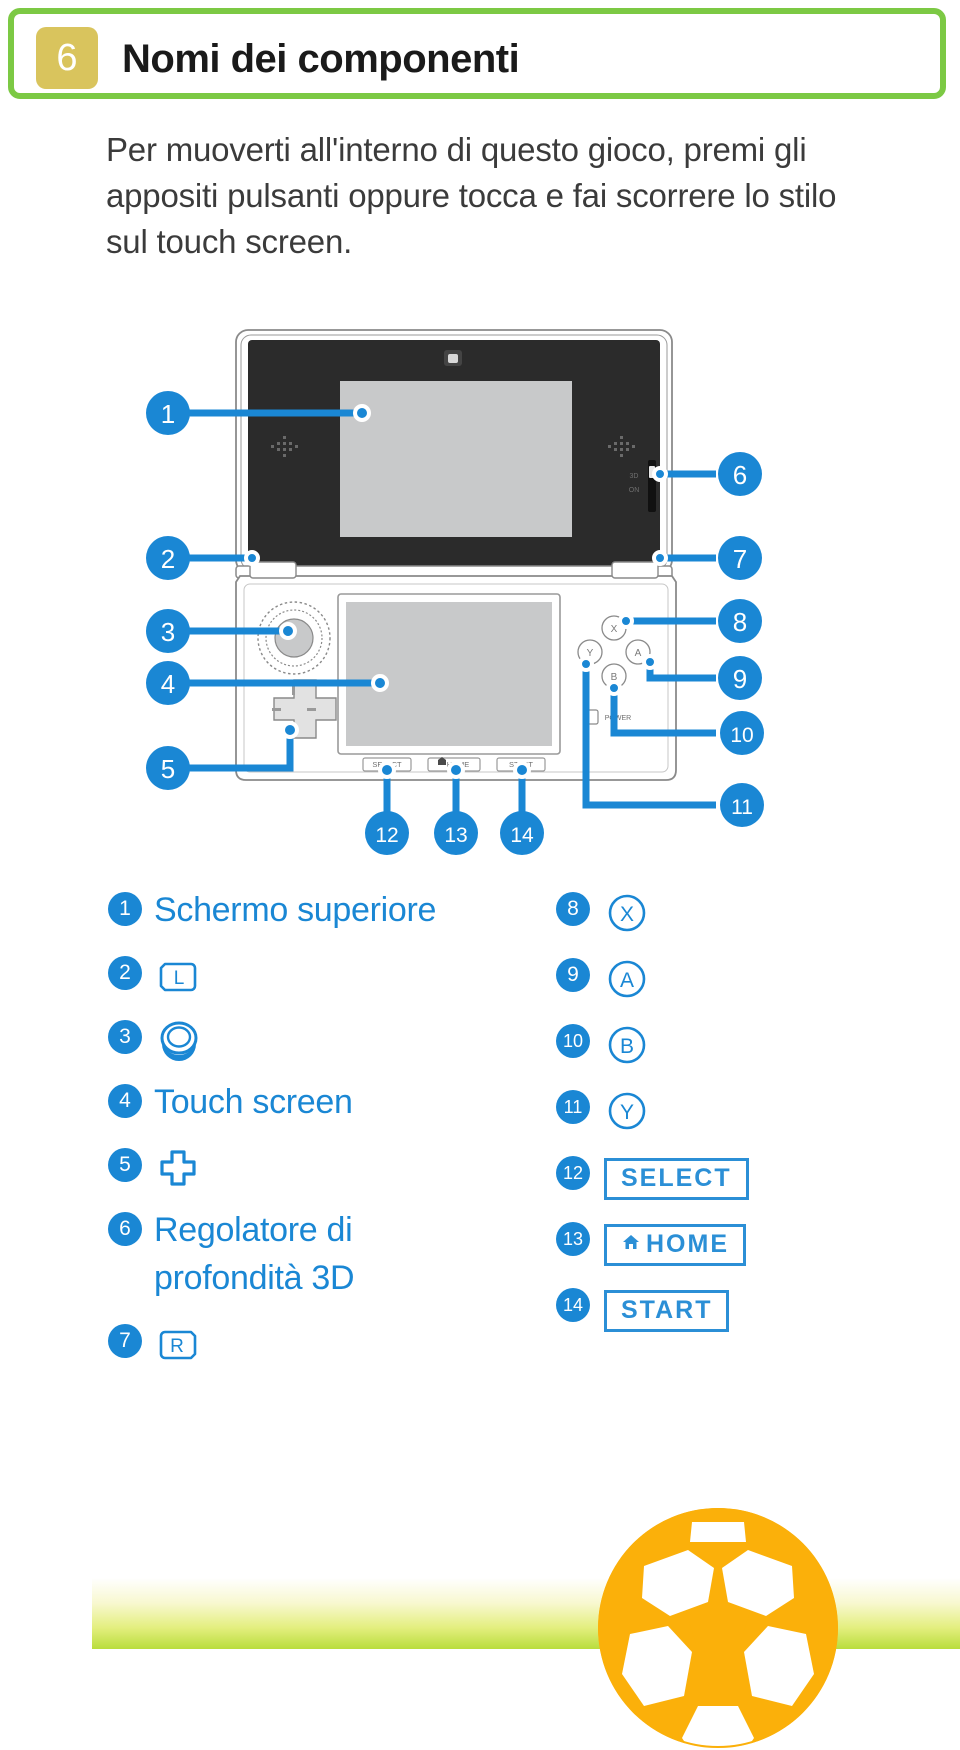 The image size is (960, 1750). I want to click on legend-number-5: 5, so click(125, 1165).